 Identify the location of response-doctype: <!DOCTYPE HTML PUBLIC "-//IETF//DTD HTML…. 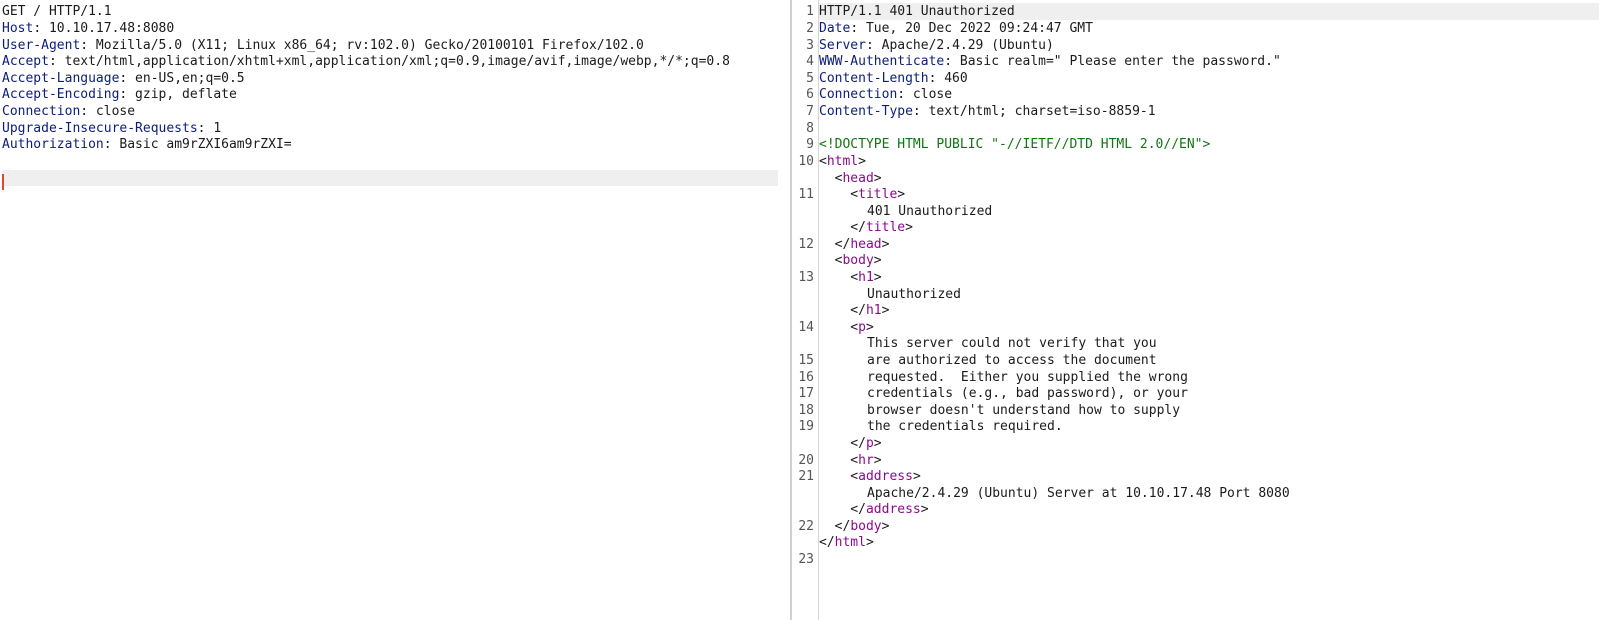
(1015, 144).